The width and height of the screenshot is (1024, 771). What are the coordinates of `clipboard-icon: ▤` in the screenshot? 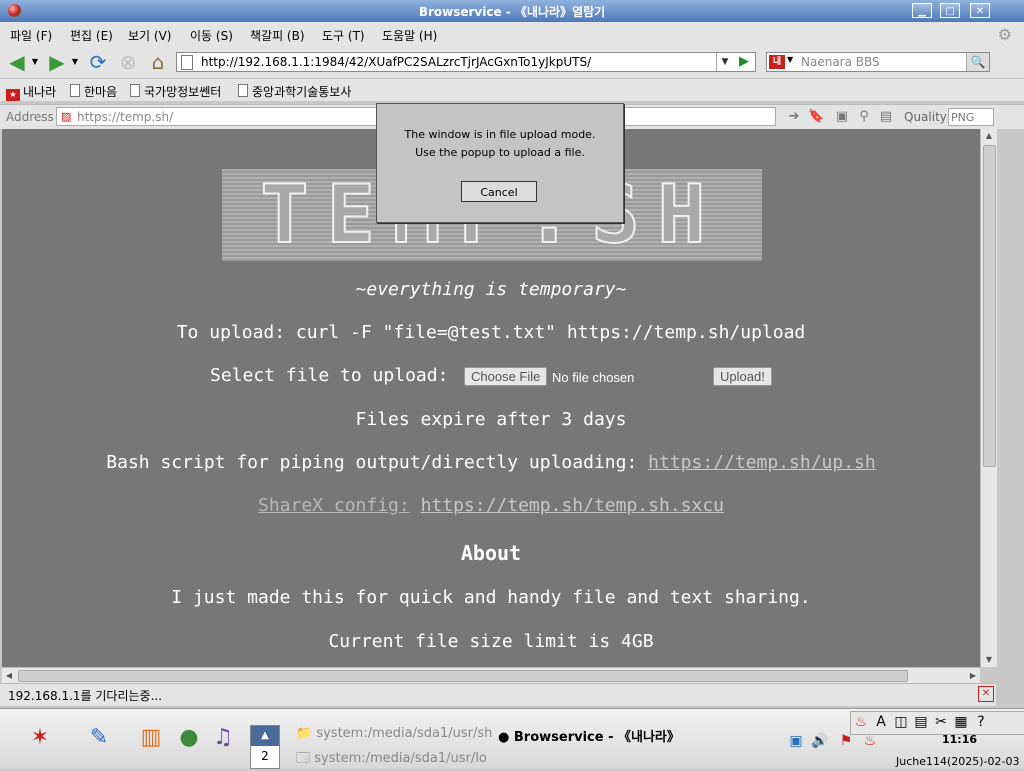 It's located at (886, 117).